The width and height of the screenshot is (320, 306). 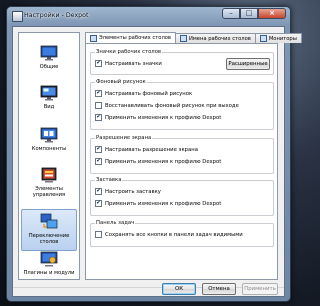 What do you see at coordinates (17, 16) in the screenshot?
I see `app-icon` at bounding box center [17, 16].